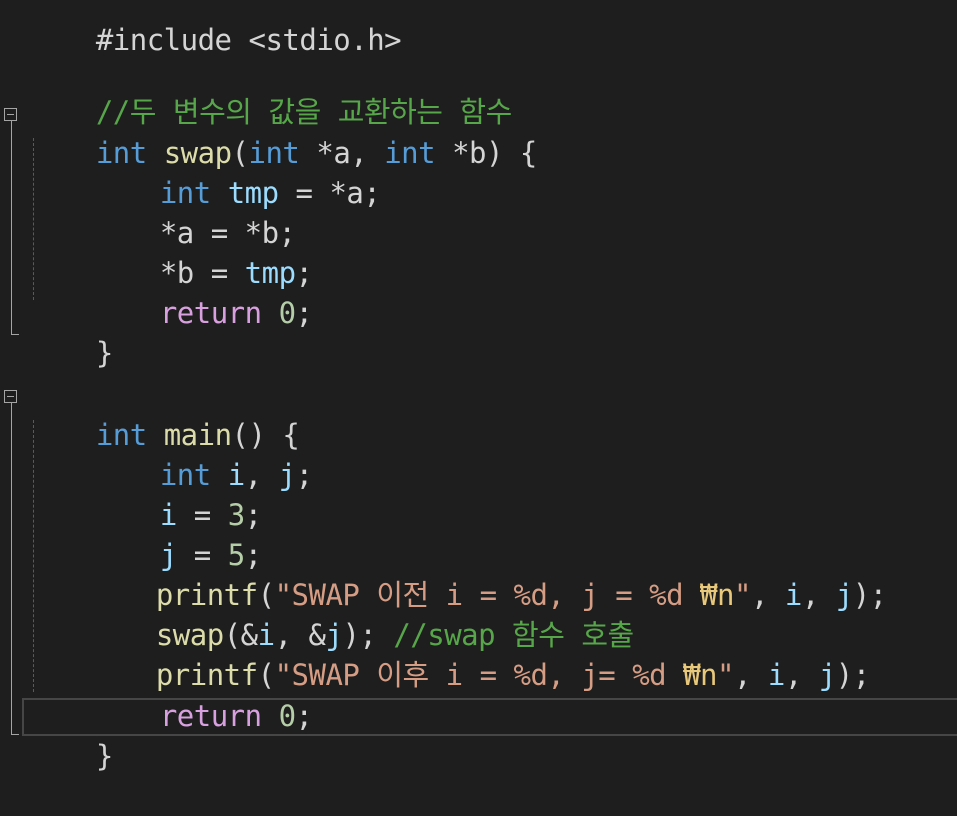  I want to click on param-b: *b) {, so click(486, 153).